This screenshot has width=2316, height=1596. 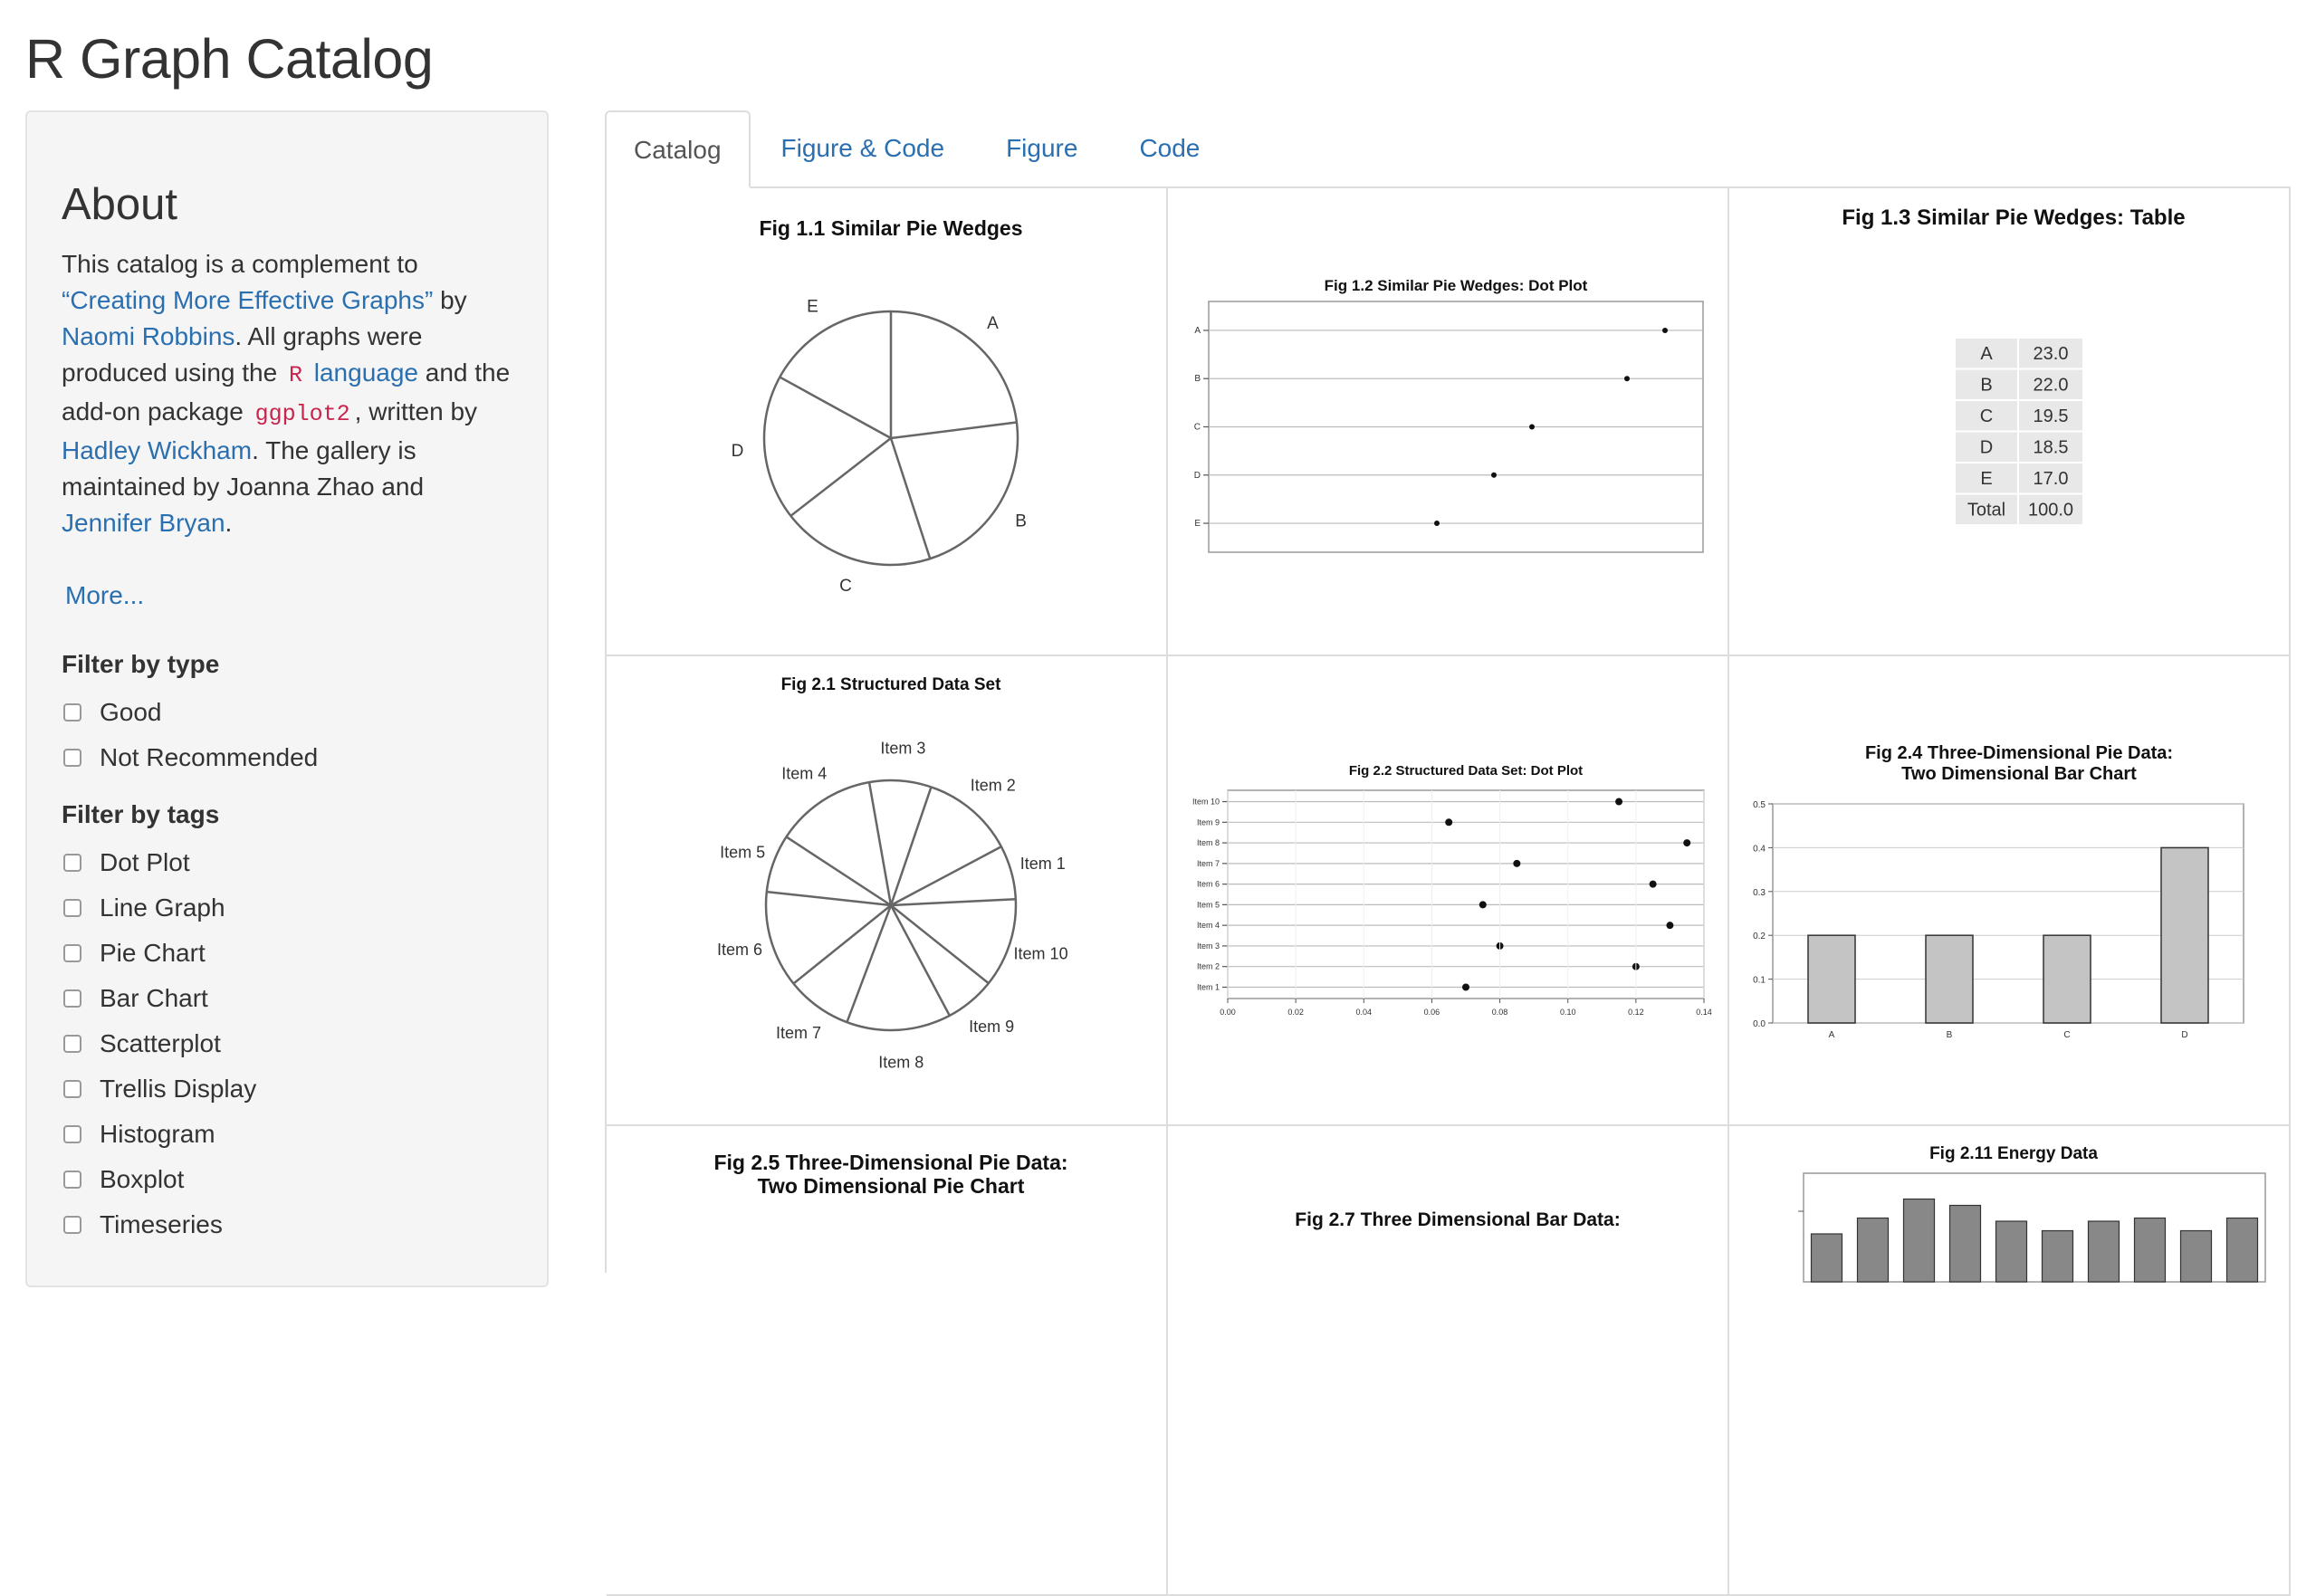 What do you see at coordinates (1197, 379) in the screenshot?
I see `fig-1-2-y-tick-label: B` at bounding box center [1197, 379].